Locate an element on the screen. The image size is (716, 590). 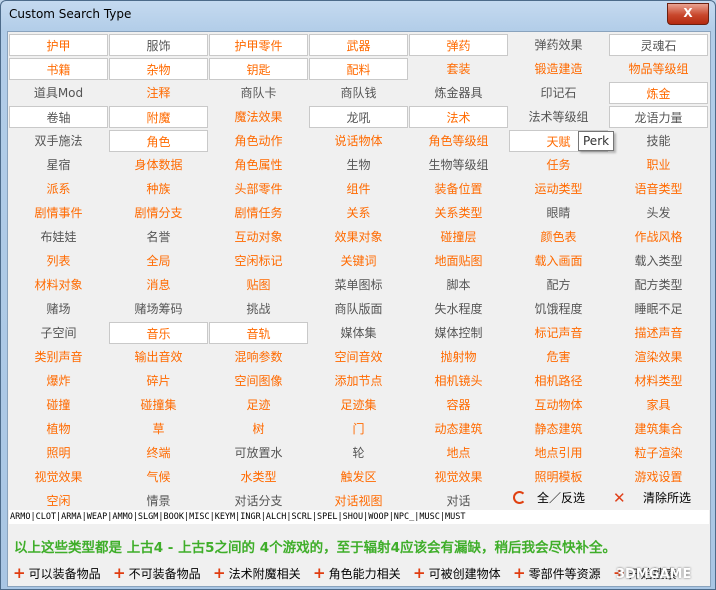
type-checkbox-item: 名誉 is located at coordinates (158, 237).